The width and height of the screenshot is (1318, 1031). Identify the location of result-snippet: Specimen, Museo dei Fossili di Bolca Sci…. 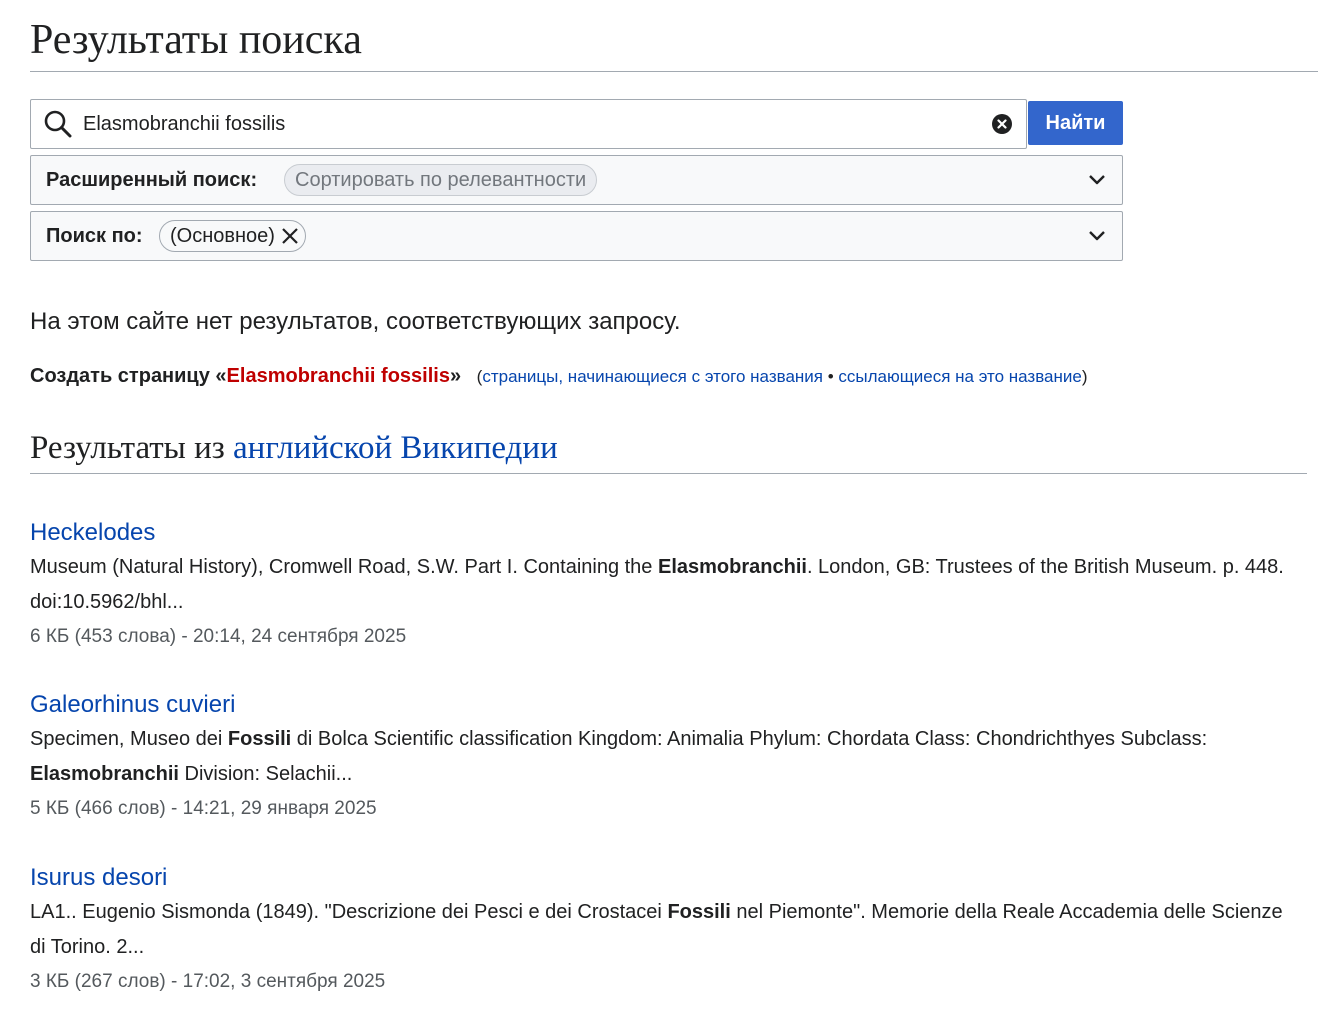
(660, 757).